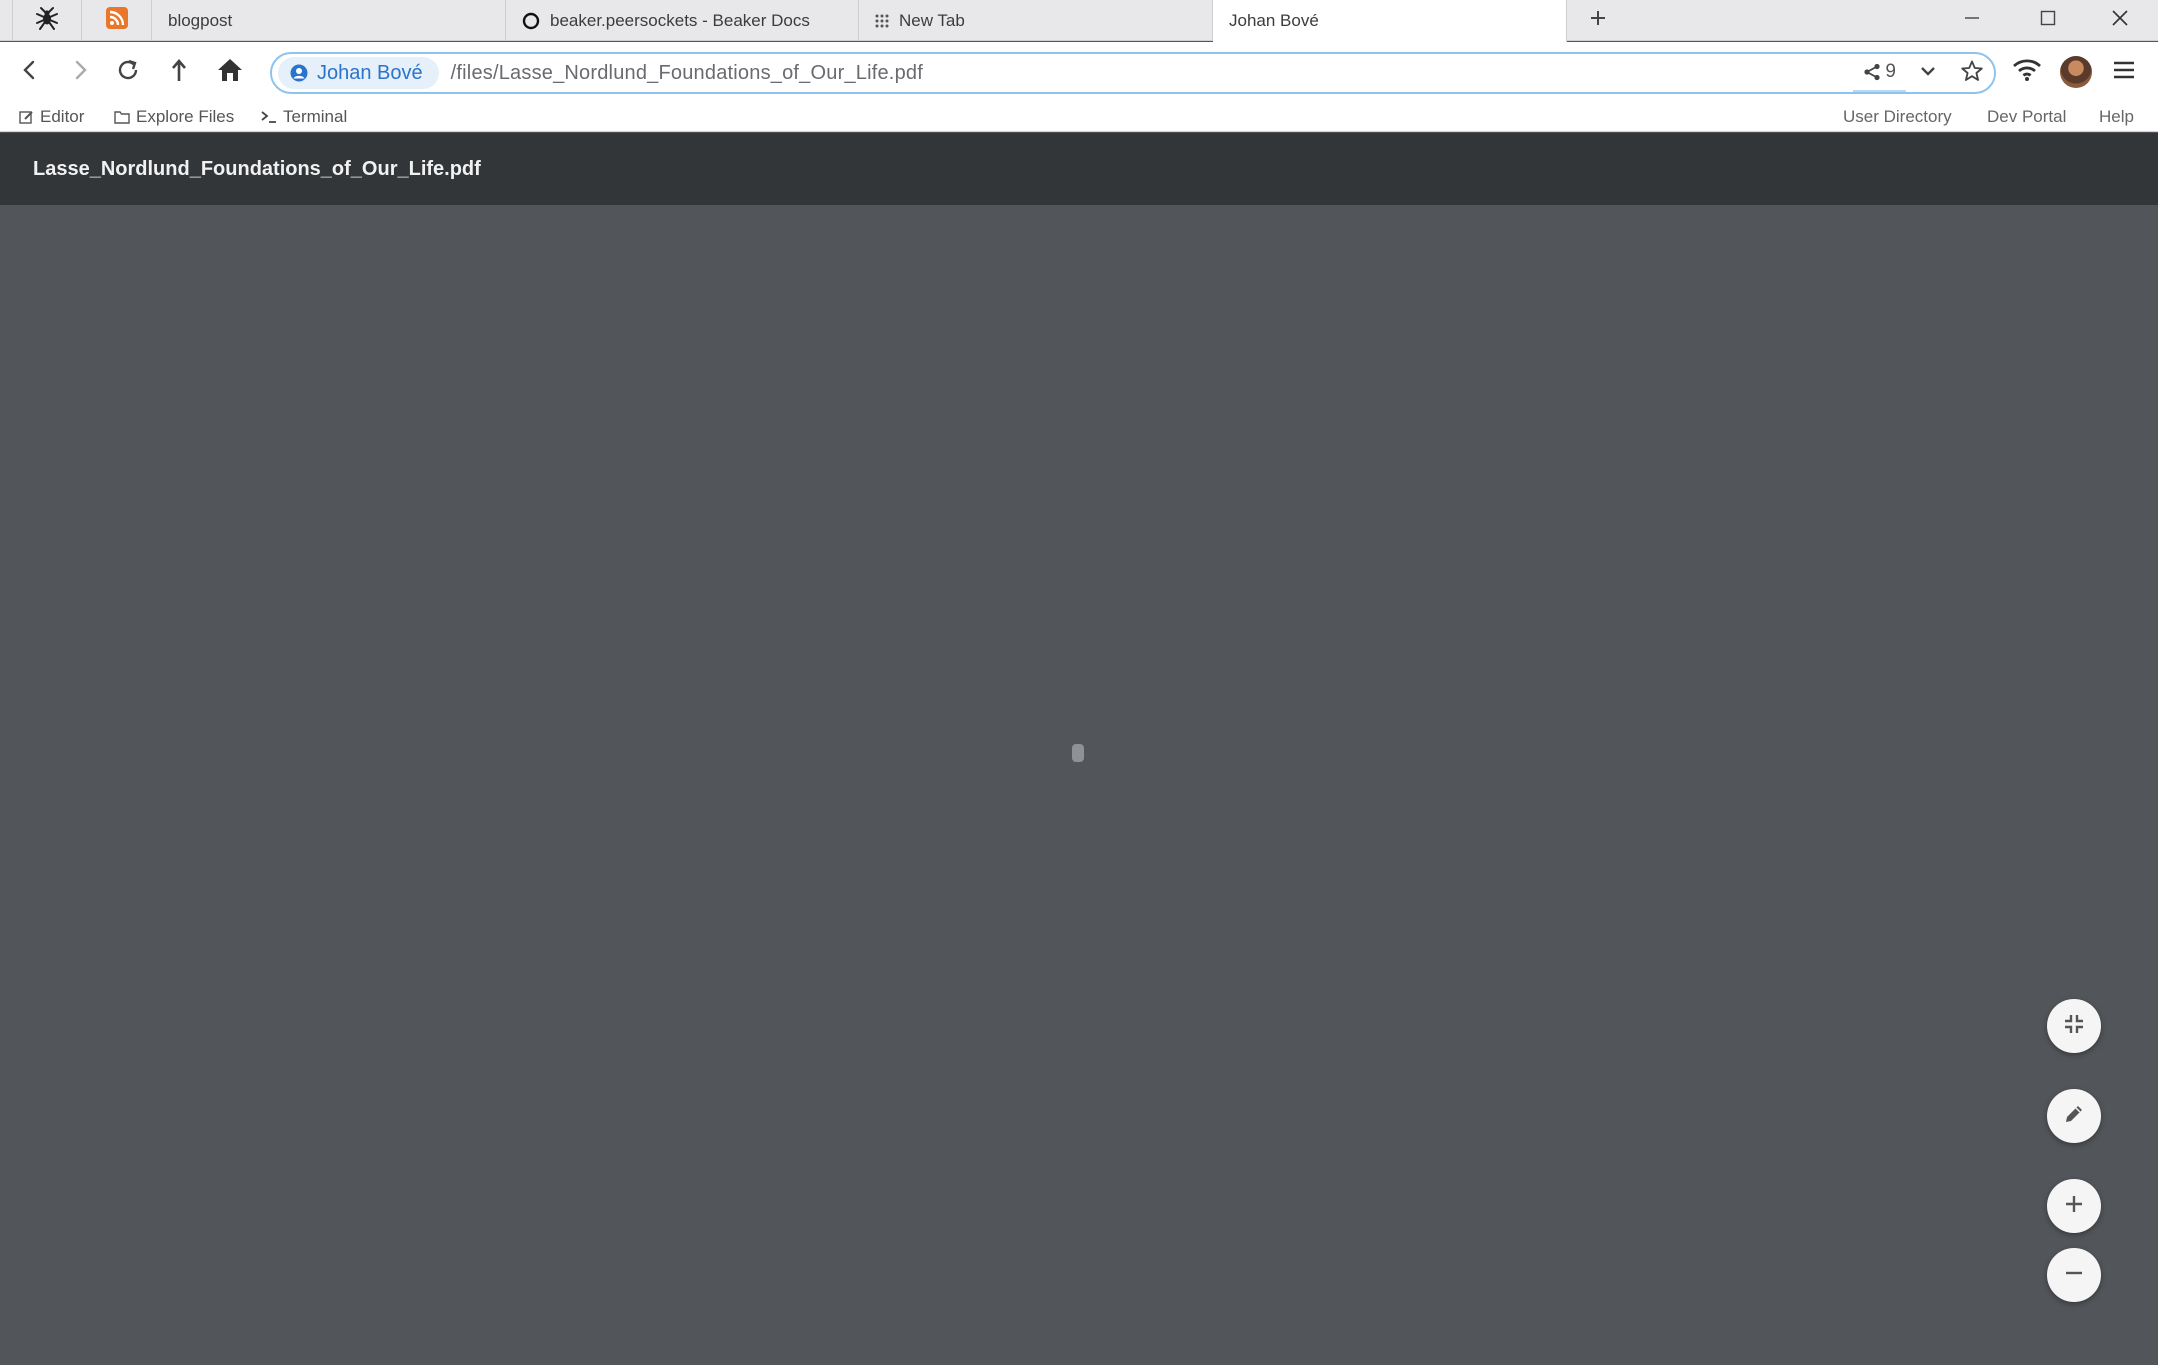 The image size is (2158, 1365). I want to click on help-label: Help, so click(2116, 116).